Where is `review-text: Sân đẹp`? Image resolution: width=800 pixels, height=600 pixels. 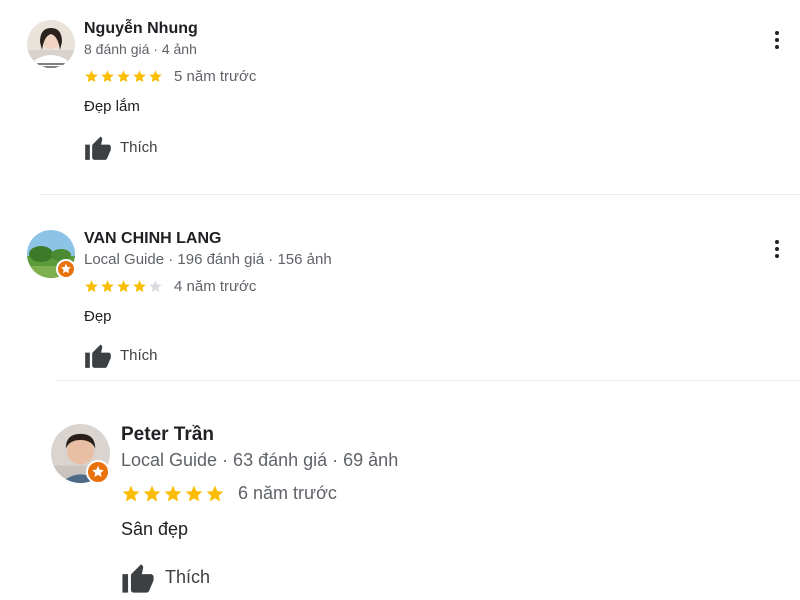 review-text: Sân đẹp is located at coordinates (155, 529).